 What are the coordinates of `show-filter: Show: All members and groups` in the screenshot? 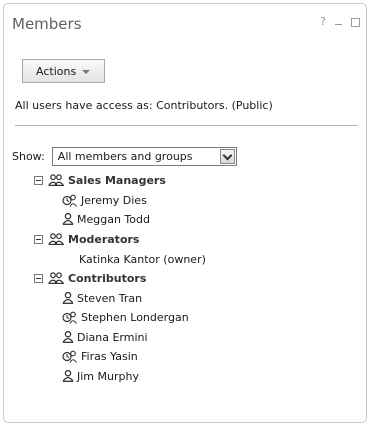 It's located at (124, 156).